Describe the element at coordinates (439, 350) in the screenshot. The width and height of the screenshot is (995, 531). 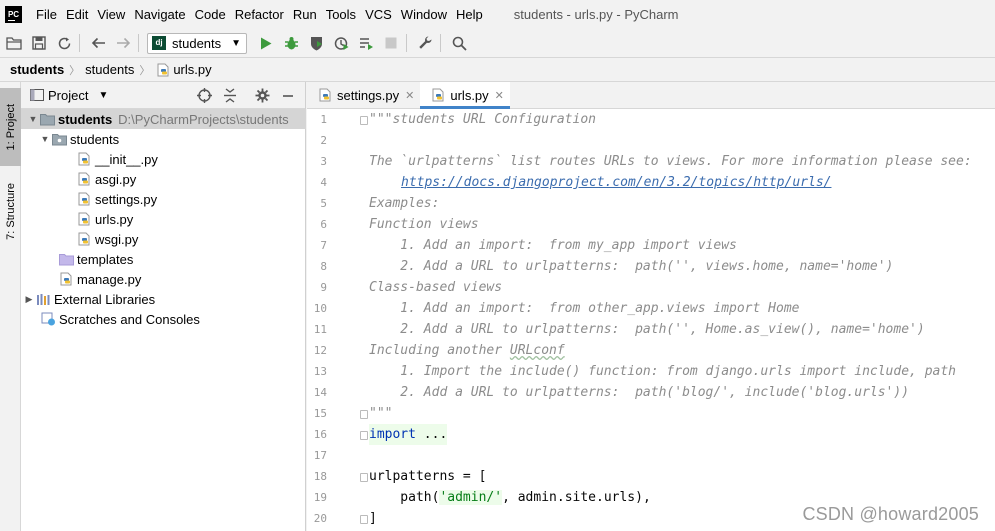
I see `code-line-12-text: Including another` at that location.